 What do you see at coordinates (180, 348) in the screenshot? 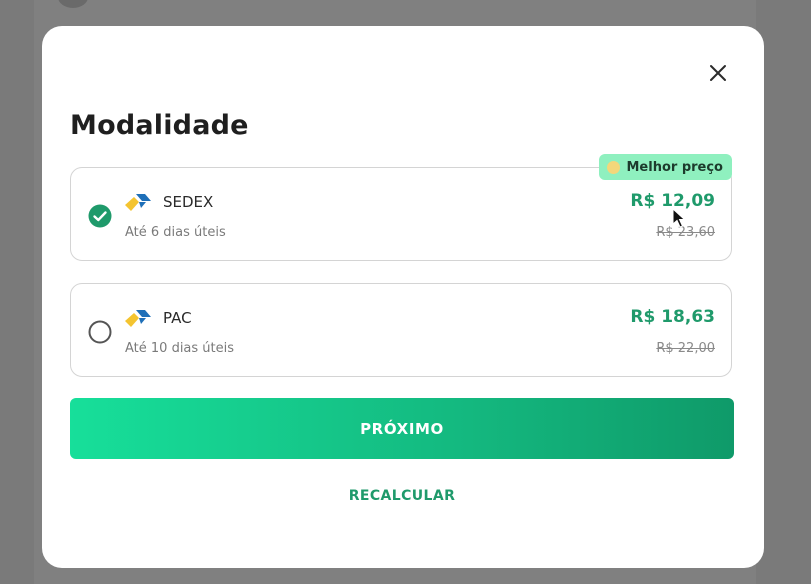
I see `delivery-time: Até 10 dias úteis` at bounding box center [180, 348].